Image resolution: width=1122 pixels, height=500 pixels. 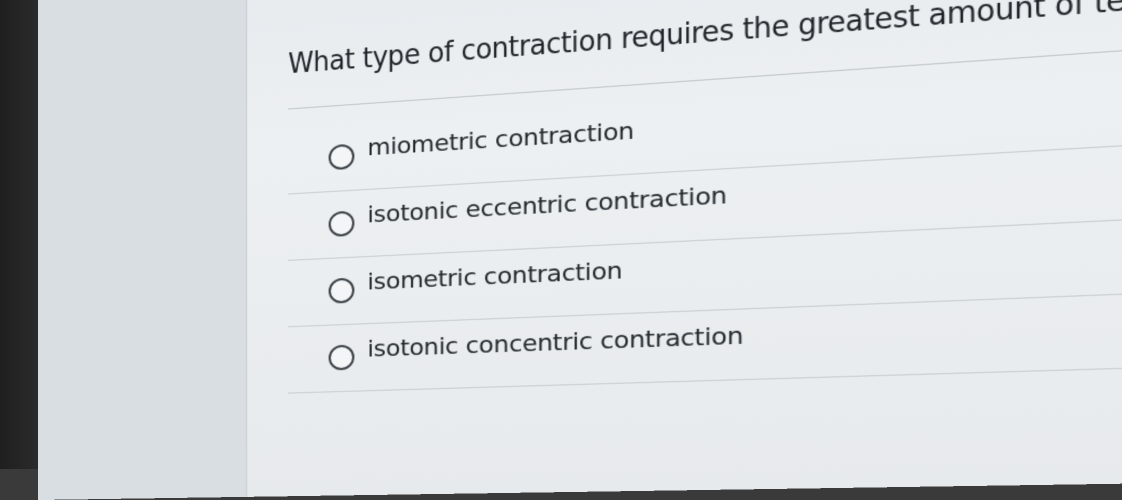 I want to click on answer-option-label: isometric contraction, so click(x=494, y=277).